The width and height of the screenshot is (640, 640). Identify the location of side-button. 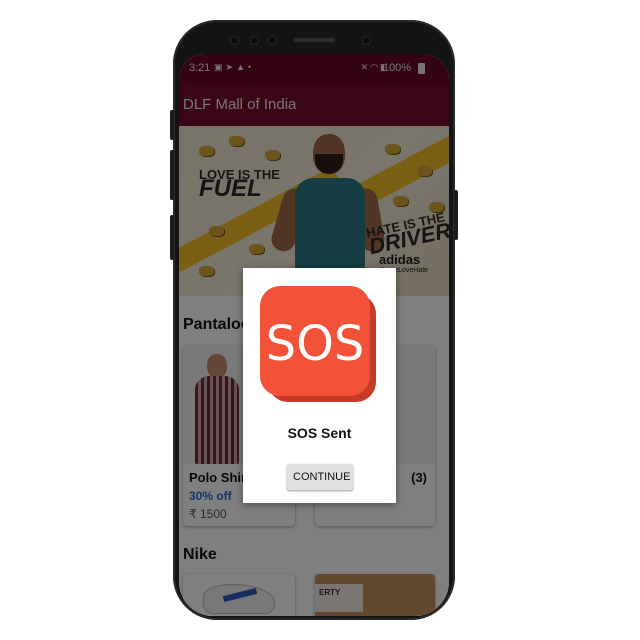
(172, 125).